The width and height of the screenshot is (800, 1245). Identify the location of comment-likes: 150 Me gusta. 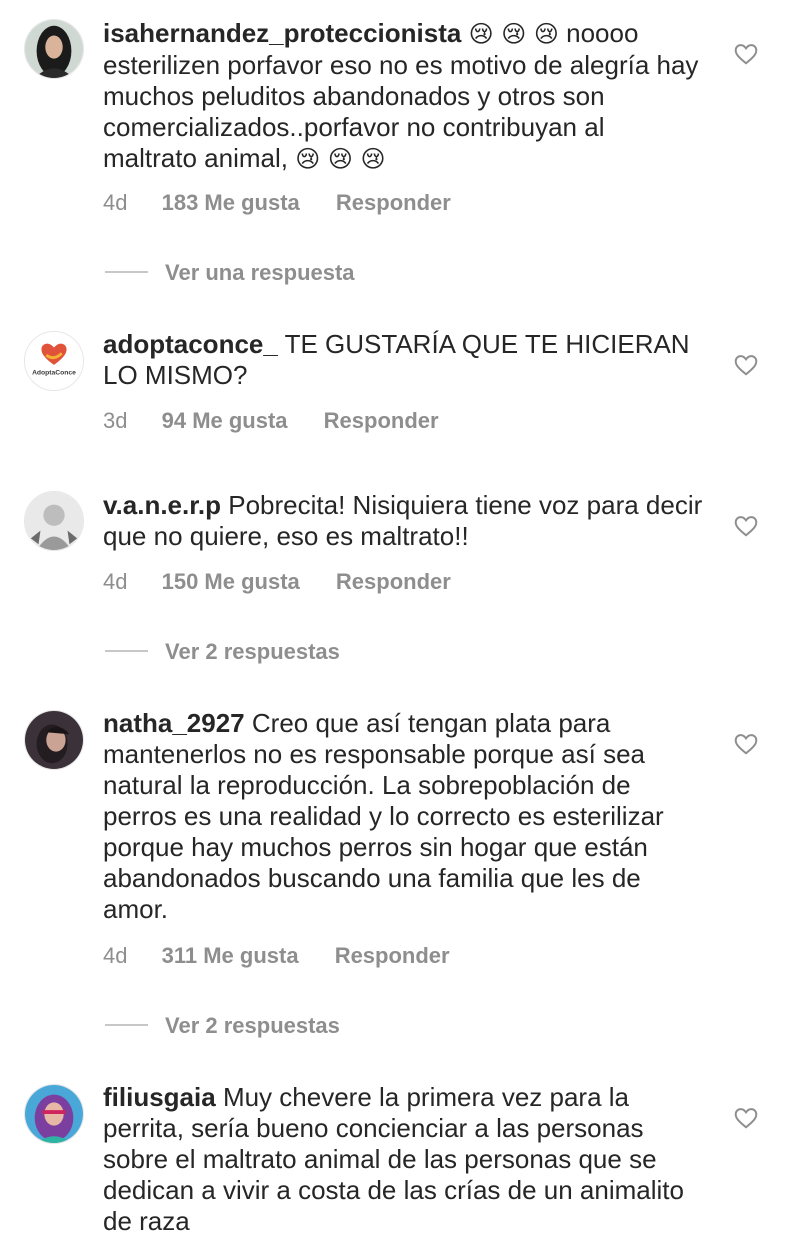
(231, 582).